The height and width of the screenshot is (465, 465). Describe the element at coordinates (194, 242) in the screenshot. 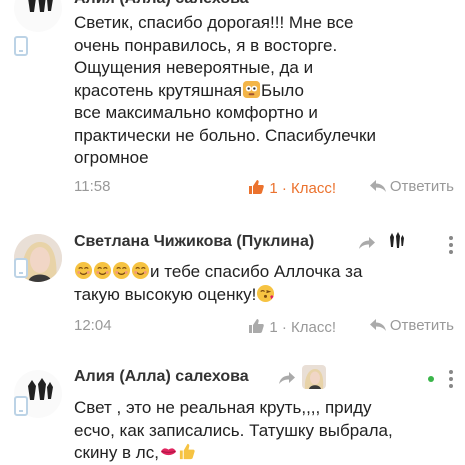

I see `comment-author: Светлана Чижикова (Пуклина)` at that location.